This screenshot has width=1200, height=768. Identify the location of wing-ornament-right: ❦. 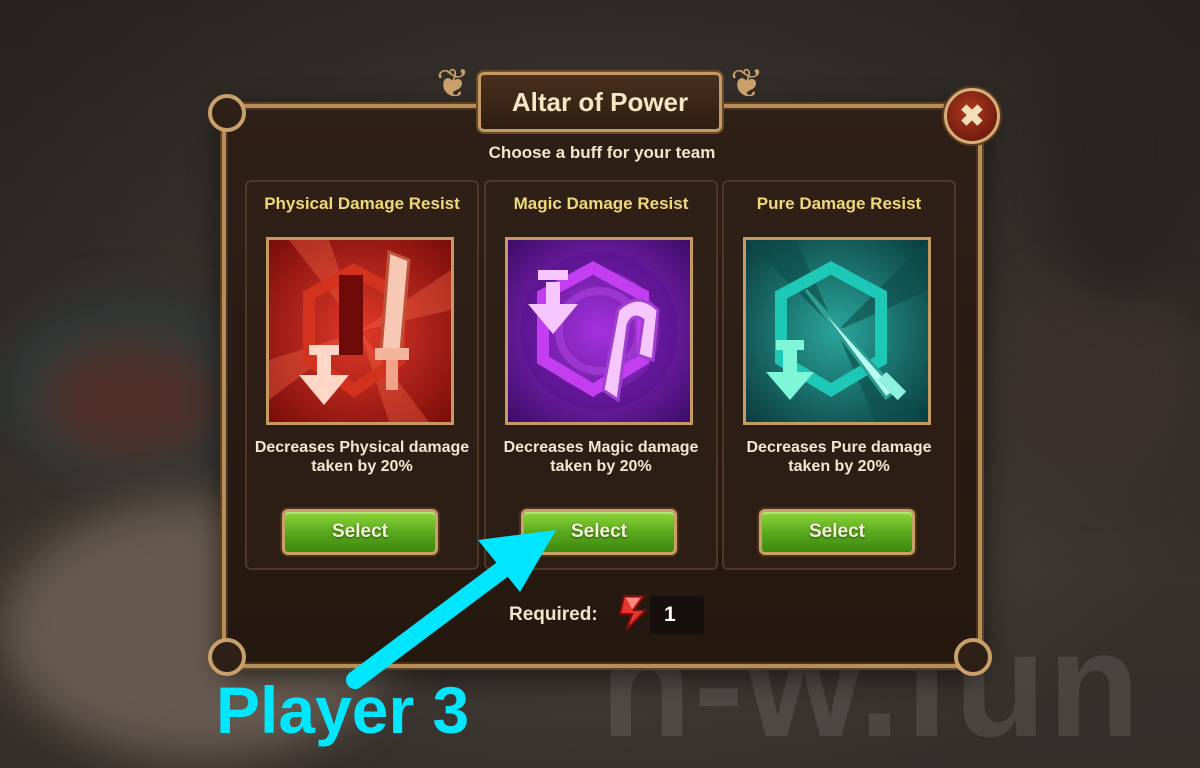
(747, 84).